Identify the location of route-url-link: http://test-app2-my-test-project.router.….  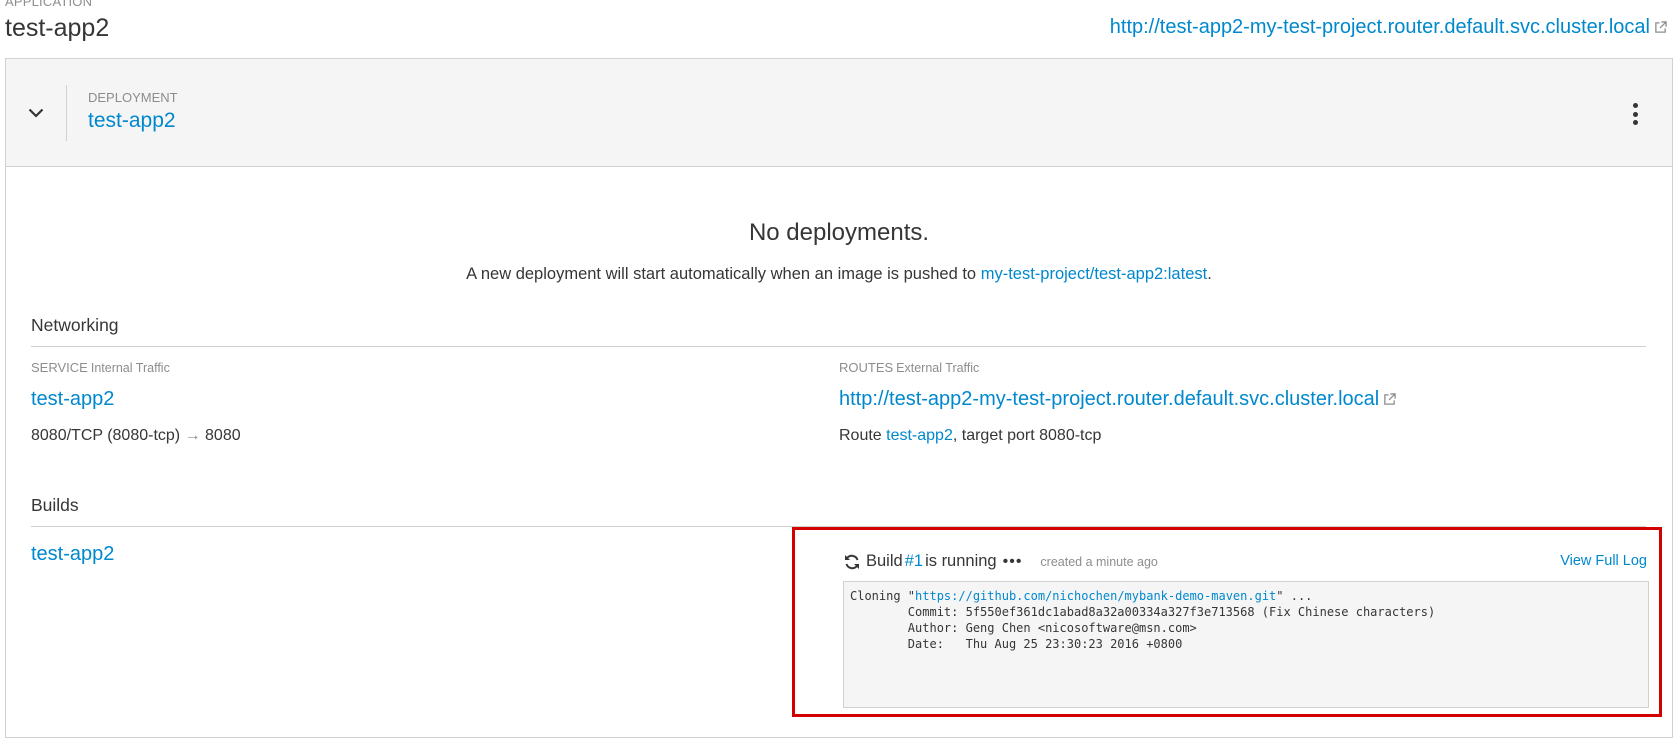
(1117, 399).